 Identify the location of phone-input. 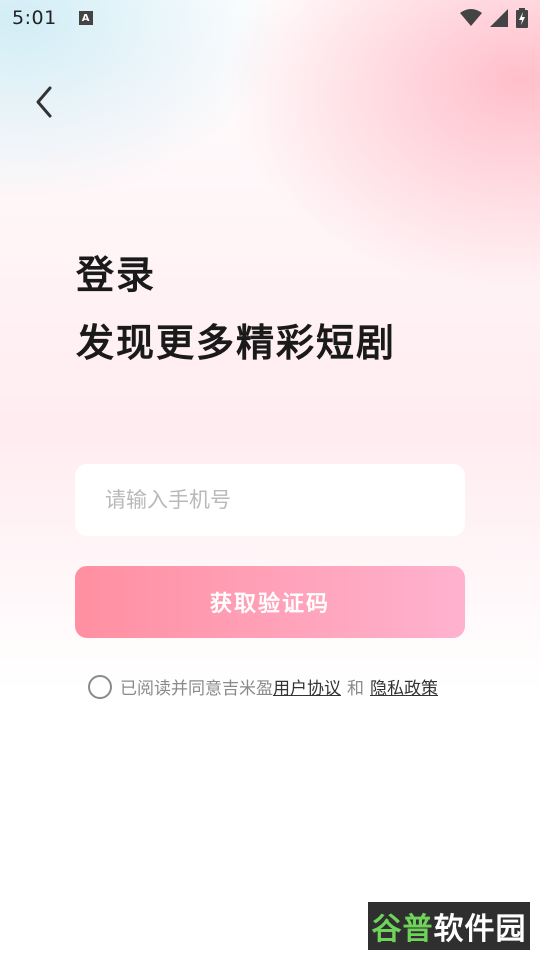
(270, 500).